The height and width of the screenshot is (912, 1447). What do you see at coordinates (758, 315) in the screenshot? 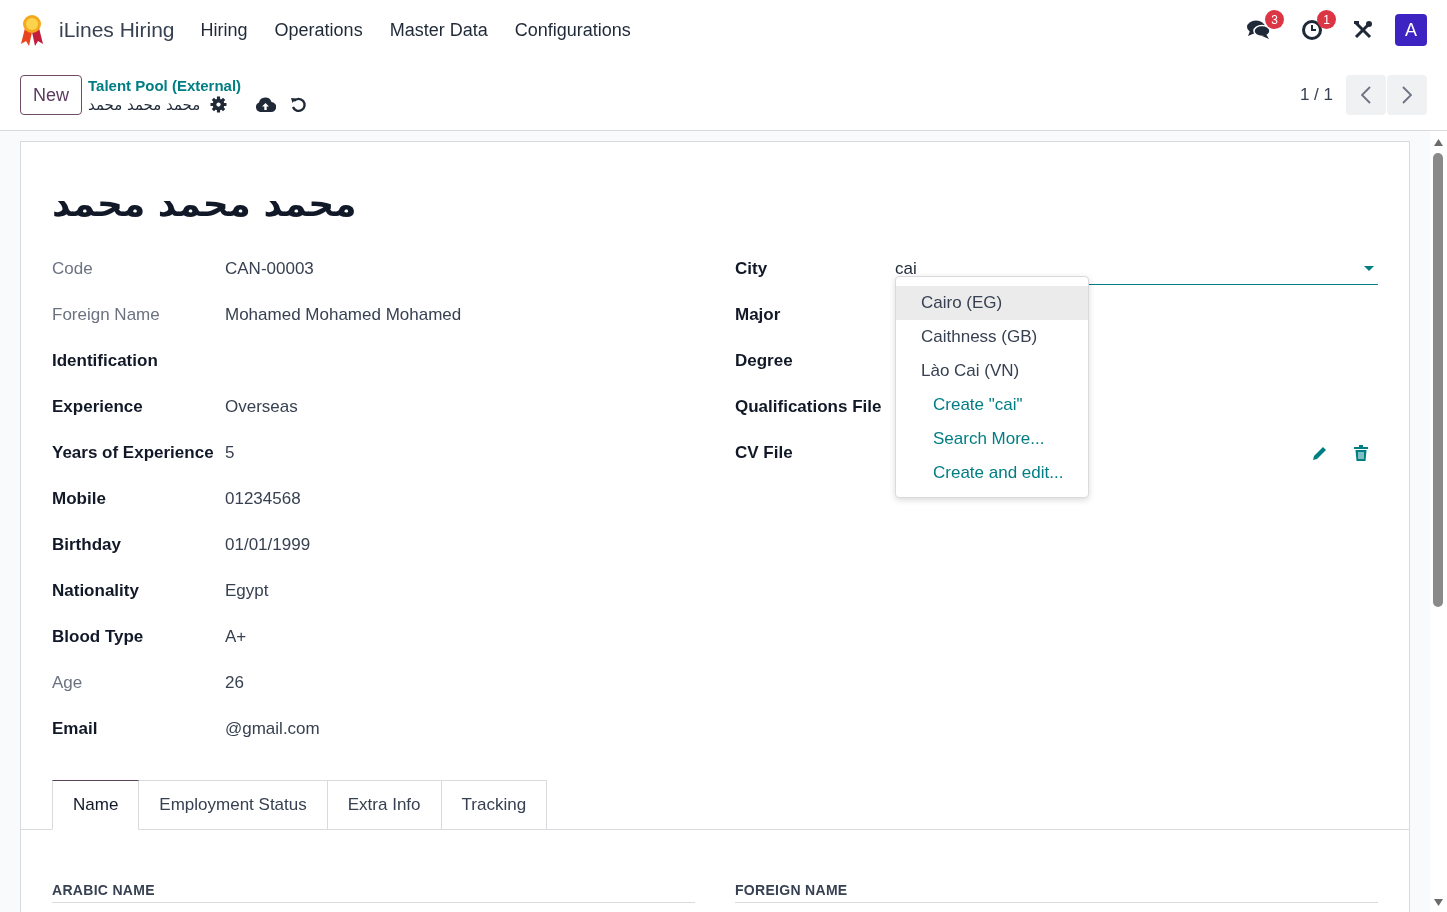
I see `field-label: Major` at bounding box center [758, 315].